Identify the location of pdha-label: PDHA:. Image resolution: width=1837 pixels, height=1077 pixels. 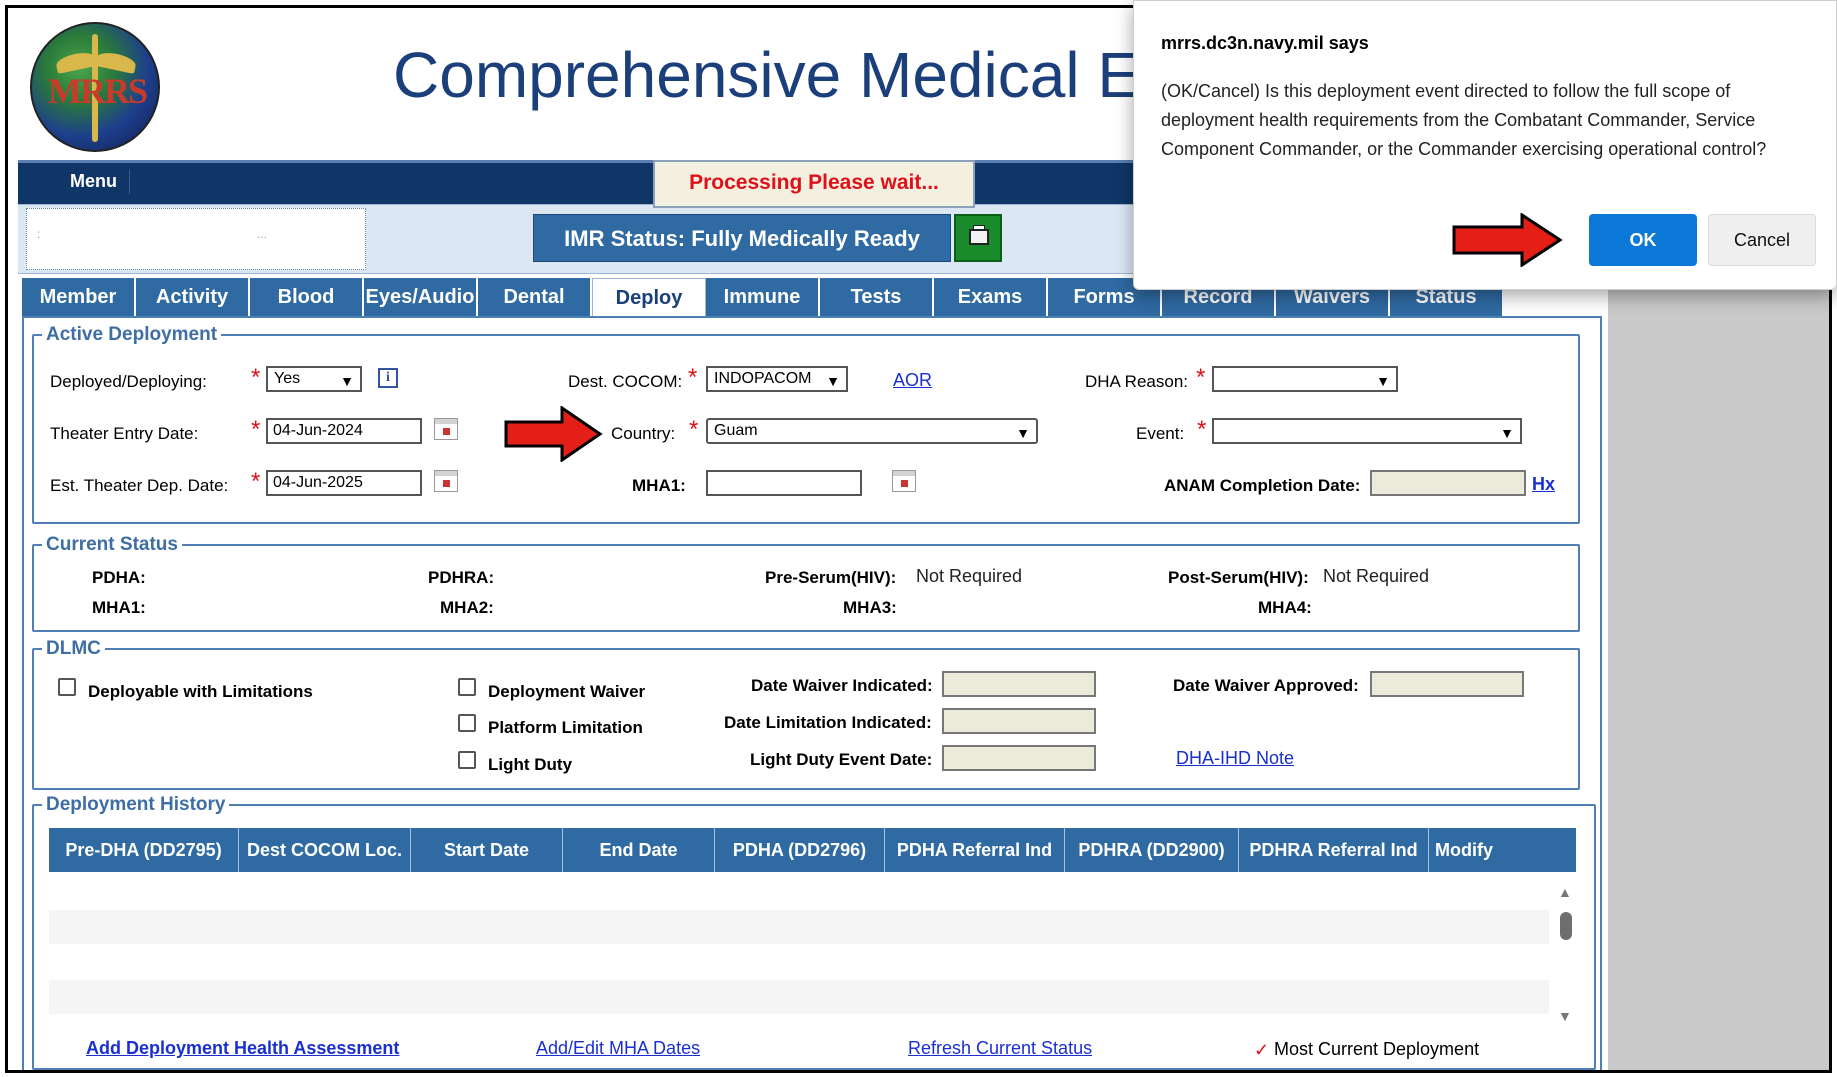
(119, 577).